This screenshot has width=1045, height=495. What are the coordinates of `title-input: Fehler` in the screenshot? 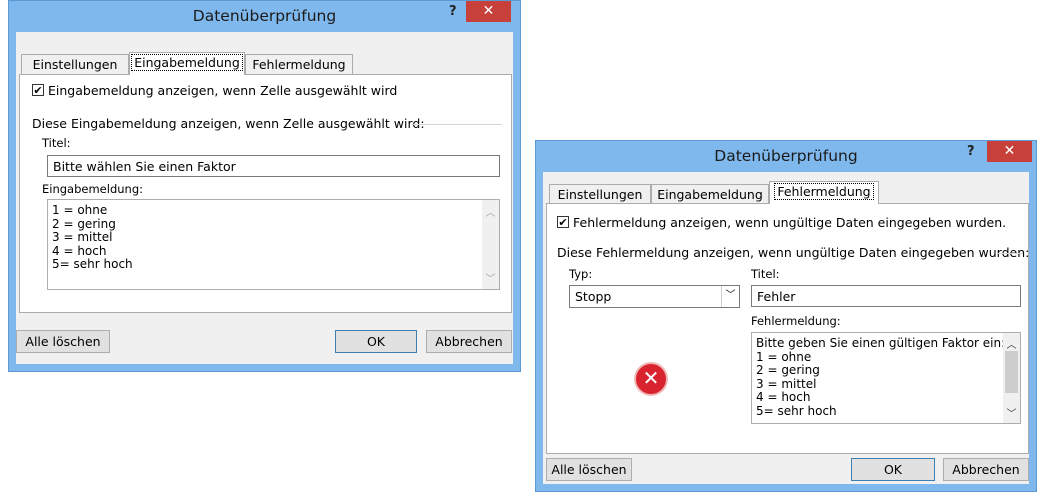 It's located at (886, 296).